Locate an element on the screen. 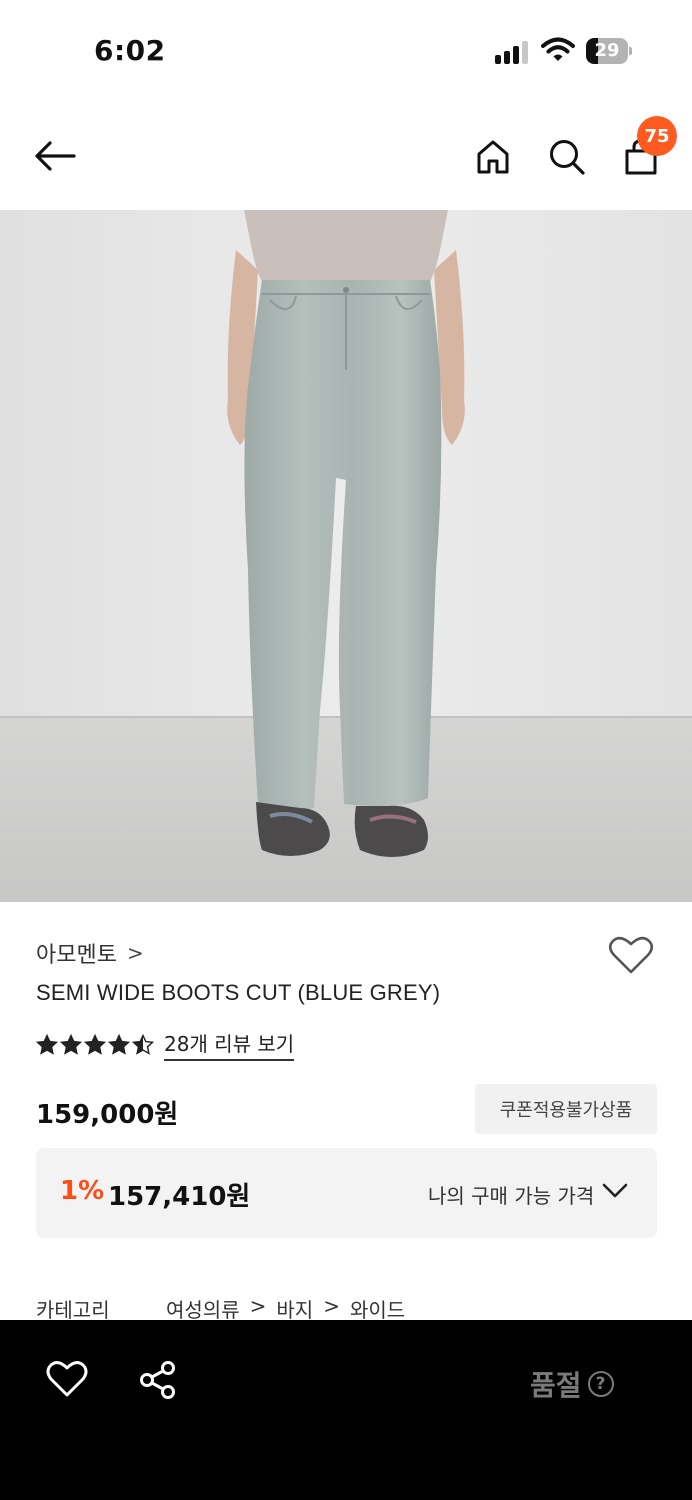 The height and width of the screenshot is (1500, 692). help-icon: ? is located at coordinates (600, 1384).